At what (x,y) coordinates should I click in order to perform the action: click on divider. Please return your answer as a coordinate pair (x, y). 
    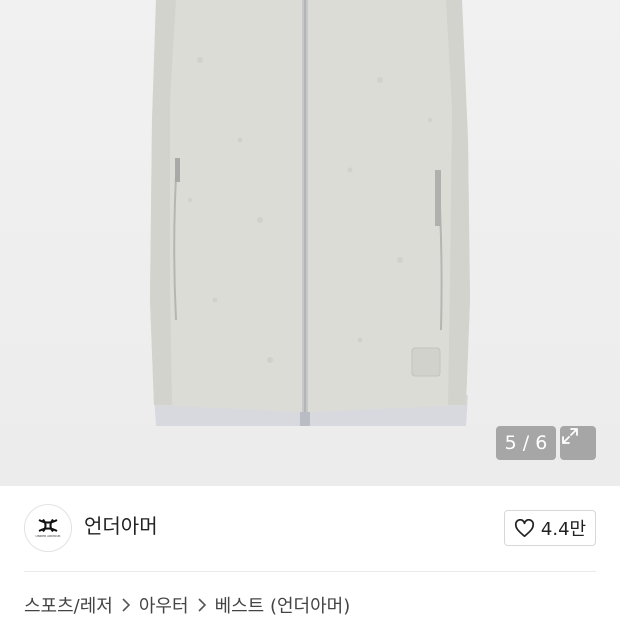
    Looking at the image, I should click on (310, 571).